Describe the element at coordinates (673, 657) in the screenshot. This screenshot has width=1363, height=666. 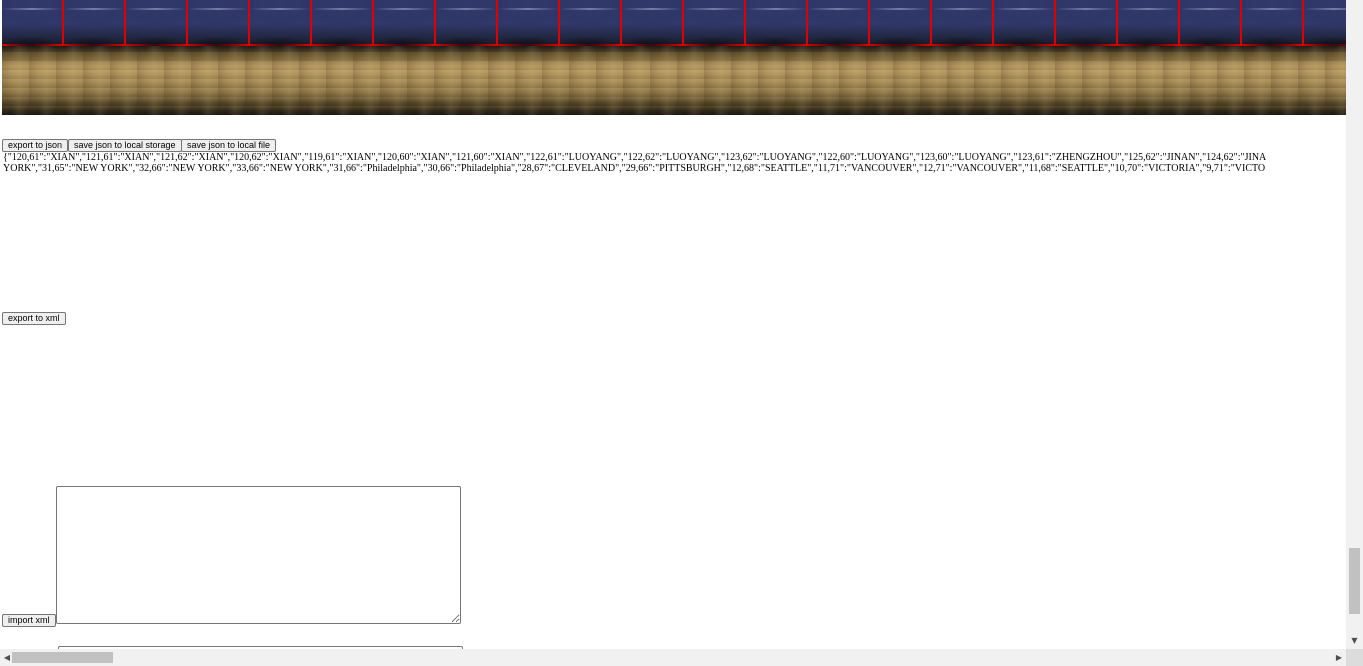
I see `horizontal-scrollbar: ◀ ▶` at that location.